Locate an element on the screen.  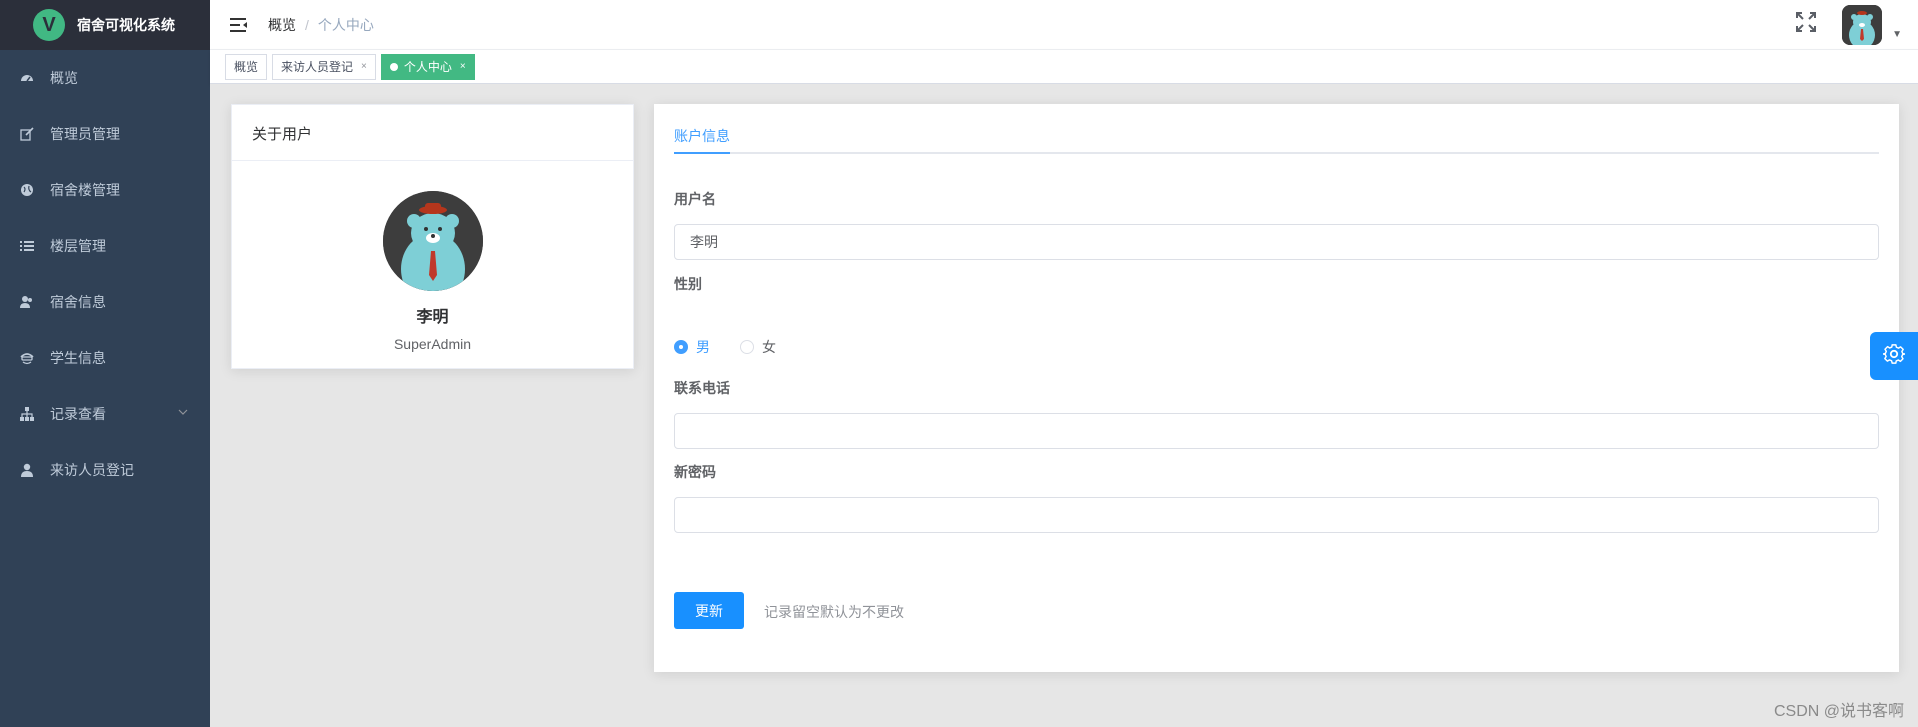
tag-overview: 概览 is located at coordinates (246, 66).